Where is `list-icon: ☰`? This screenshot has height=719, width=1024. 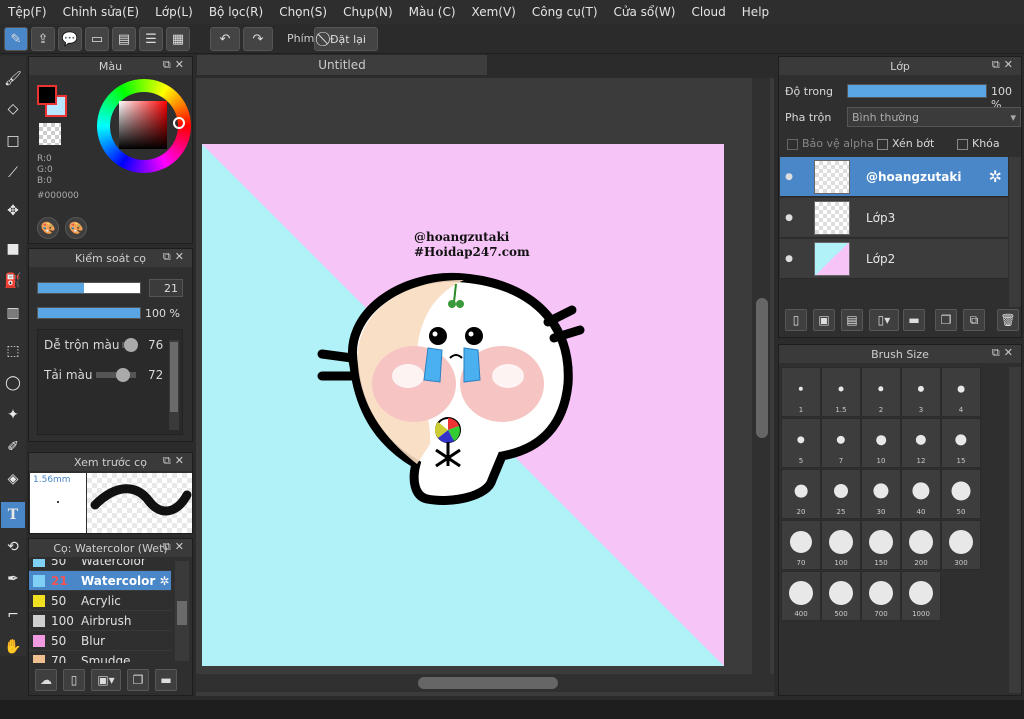 list-icon: ☰ is located at coordinates (151, 39).